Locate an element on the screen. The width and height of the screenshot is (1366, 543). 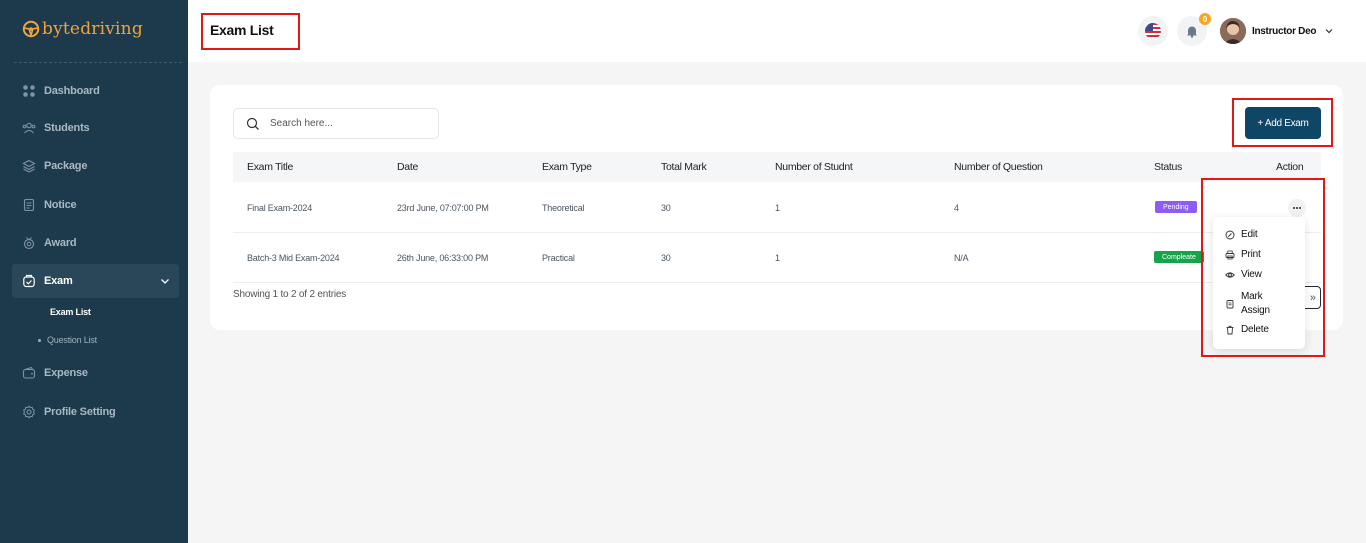
cell-exam-type: Theoretical is located at coordinates (563, 208).